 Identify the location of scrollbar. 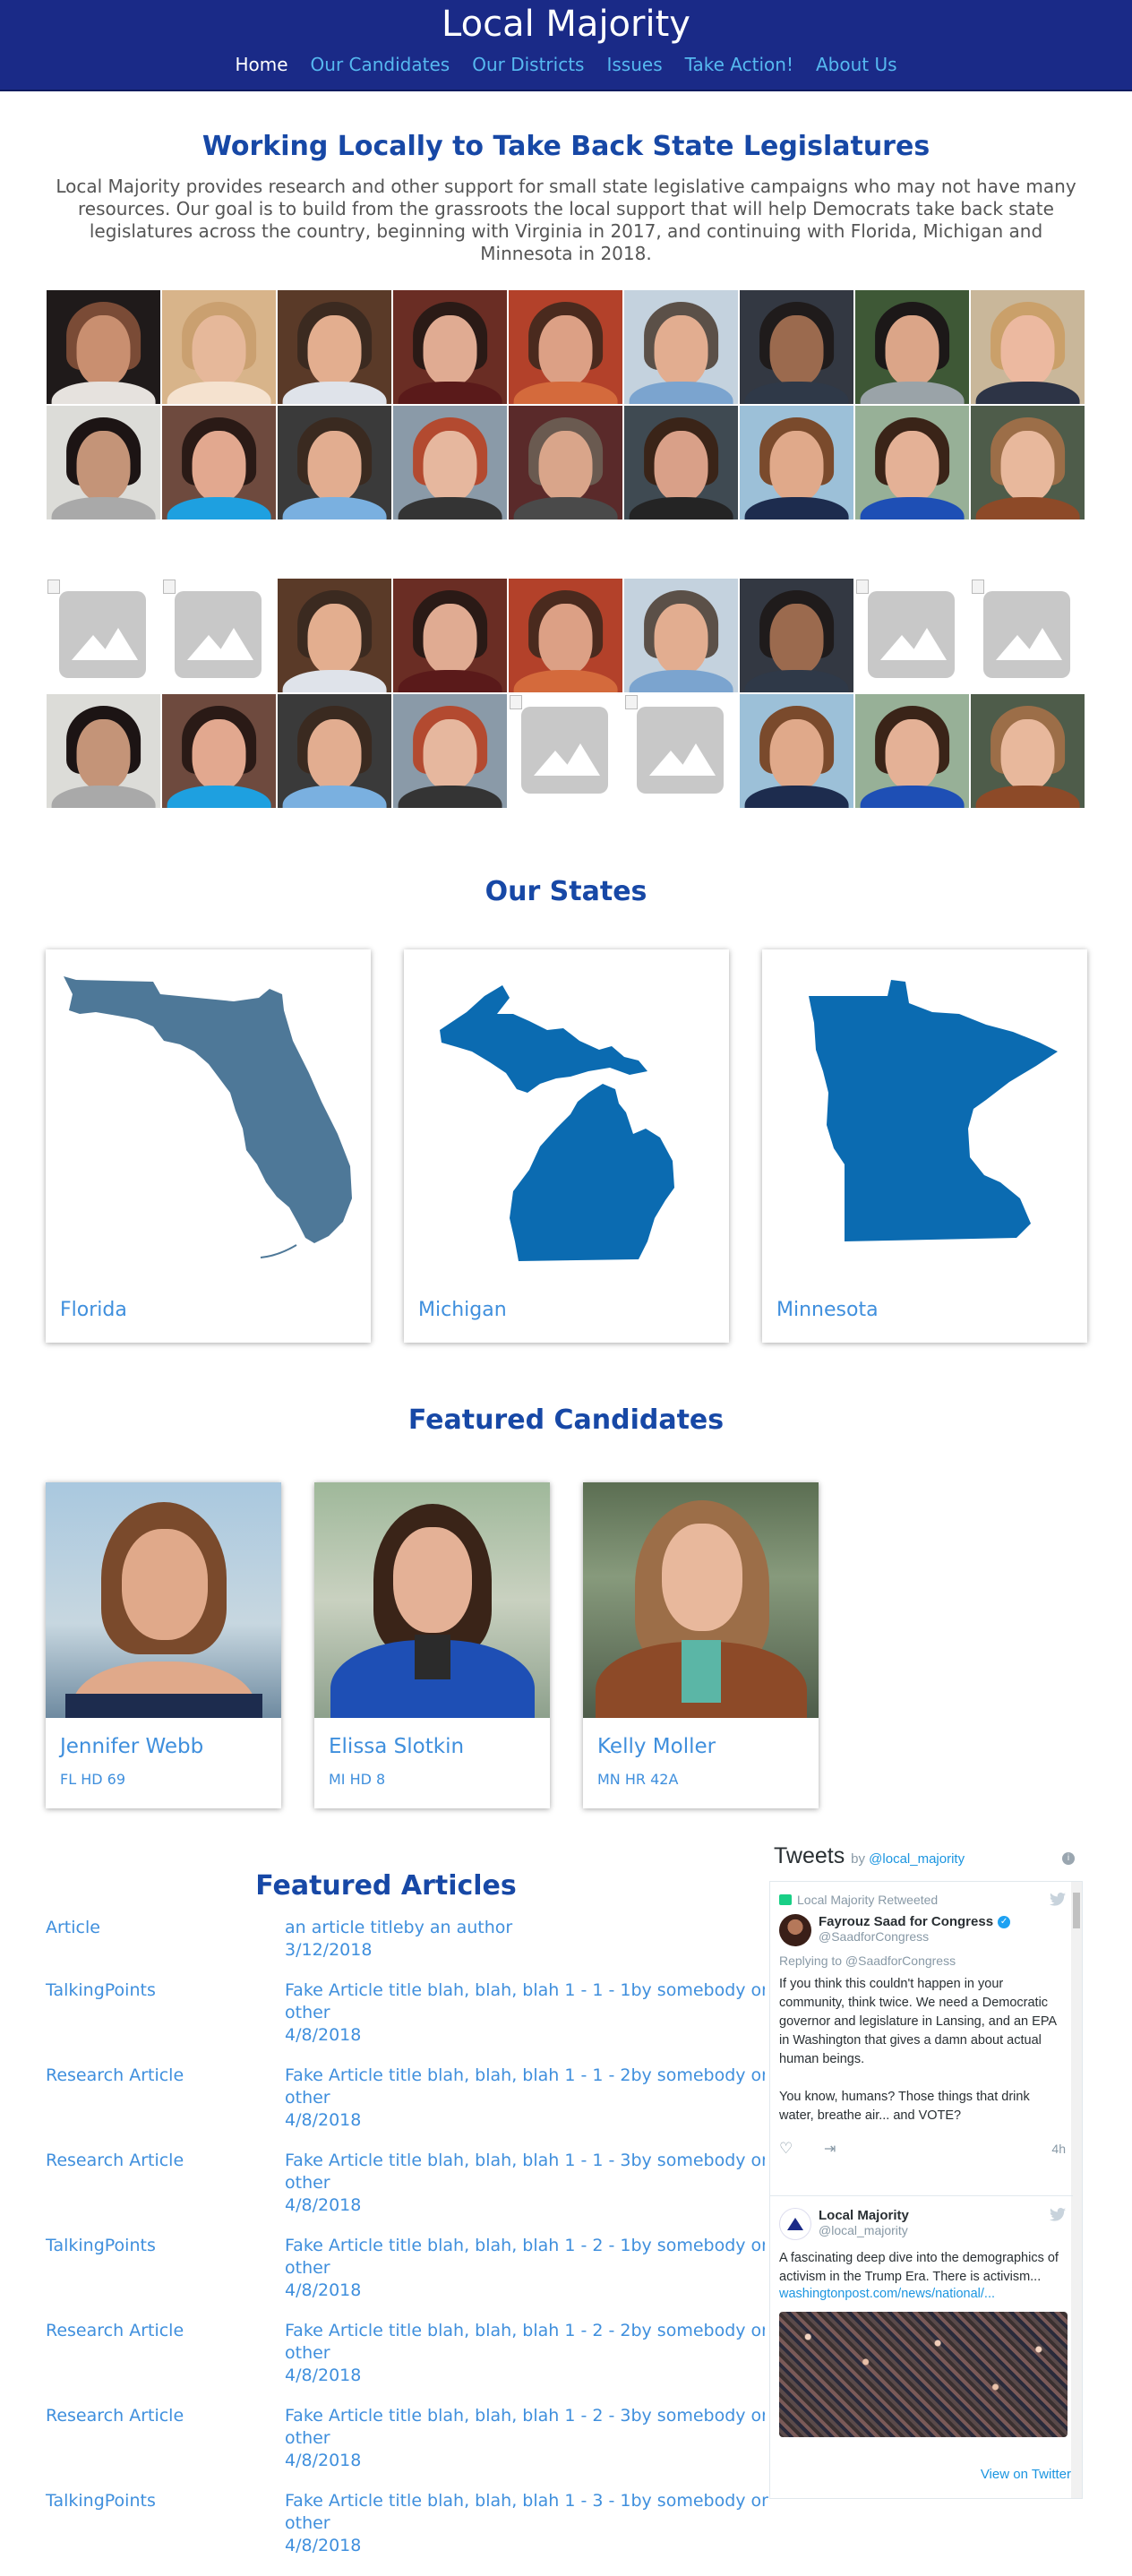
(1076, 2190).